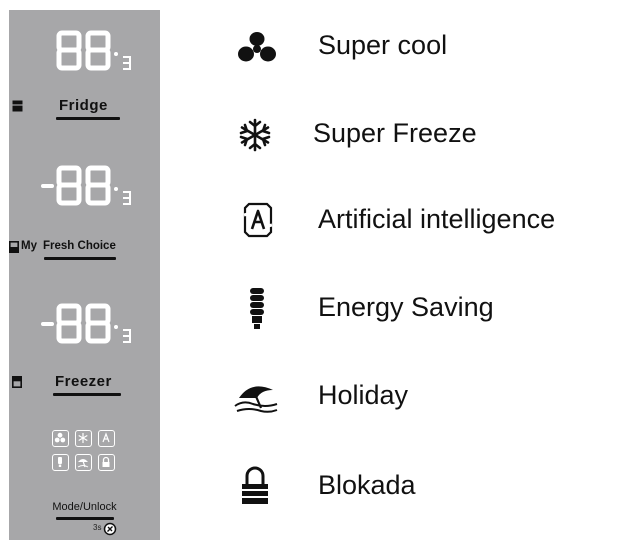 This screenshot has width=630, height=540. I want to click on mini-fan-icon, so click(60, 438).